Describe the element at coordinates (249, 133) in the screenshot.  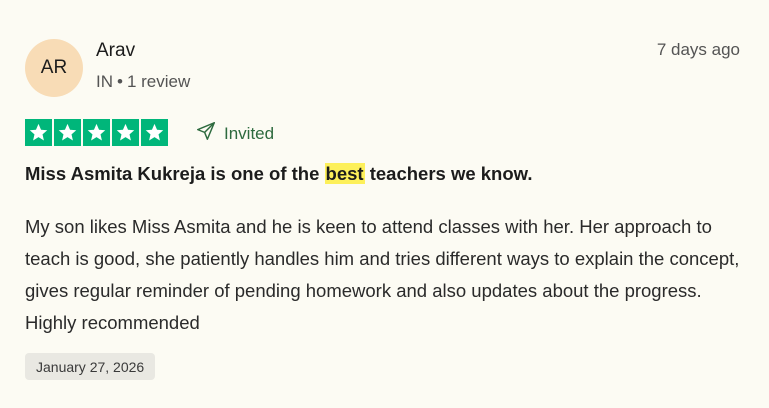
I see `invited-label: Invited` at that location.